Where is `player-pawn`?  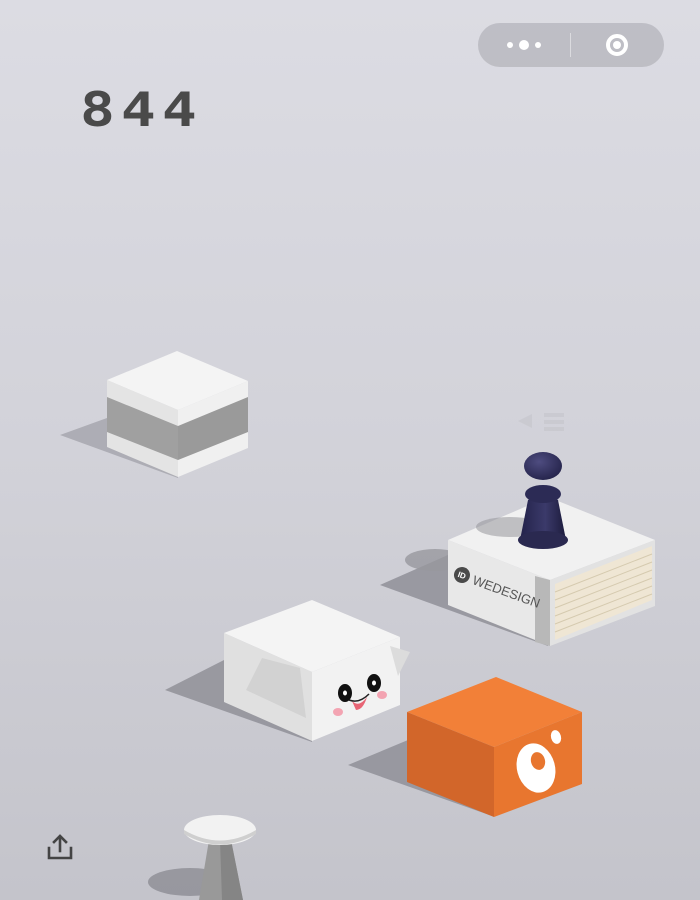
player-pawn is located at coordinates (522, 500).